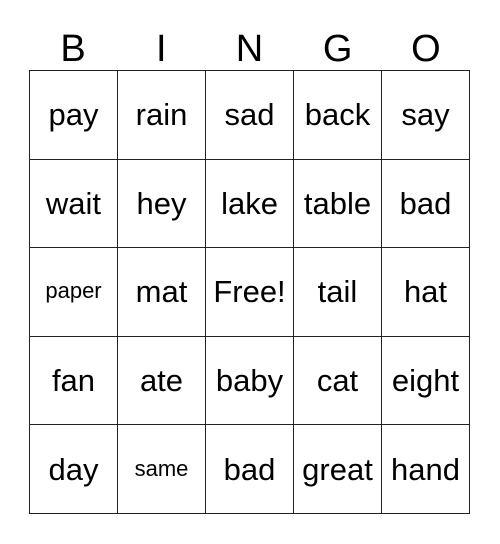 Image resolution: width=500 pixels, height=544 pixels. I want to click on bingo-cell-label: same, so click(161, 468).